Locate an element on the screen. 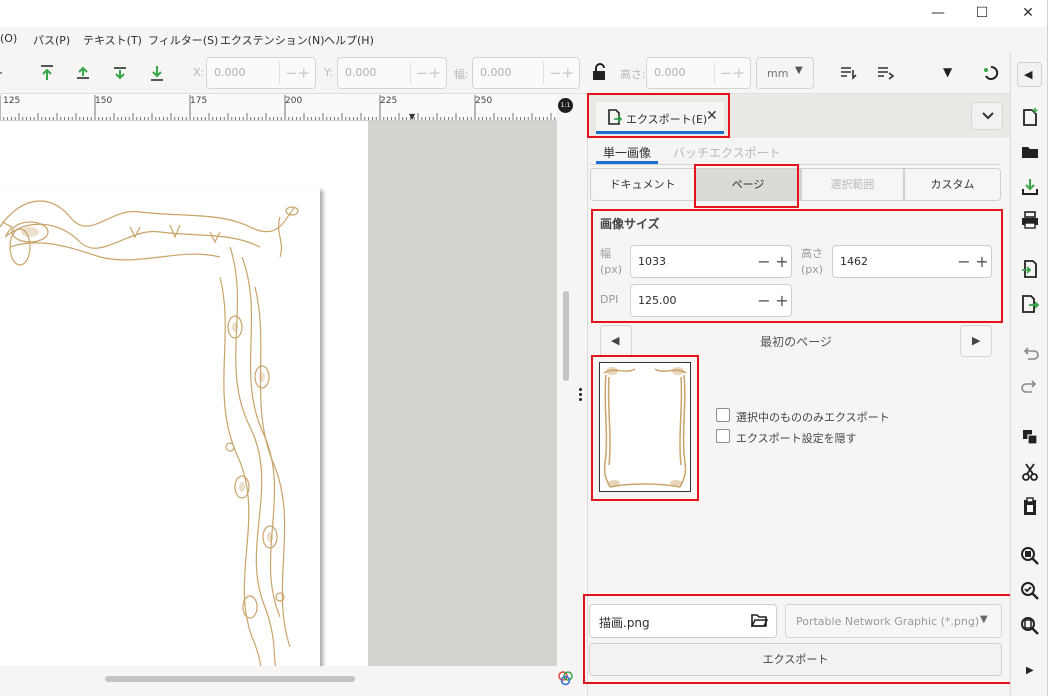  export-icon is located at coordinates (1030, 304).